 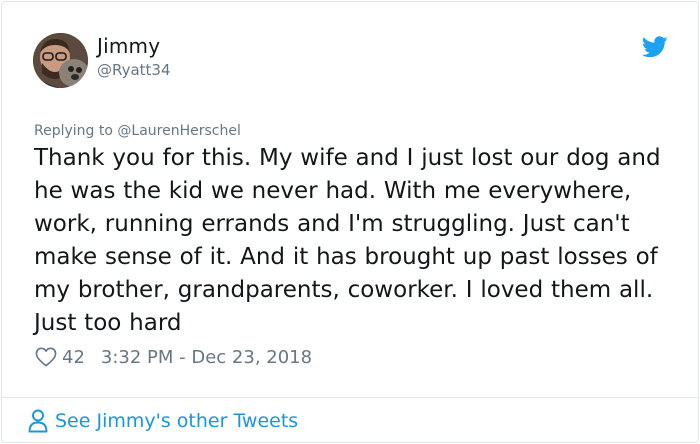 What do you see at coordinates (73, 357) in the screenshot?
I see `like-count: 42` at bounding box center [73, 357].